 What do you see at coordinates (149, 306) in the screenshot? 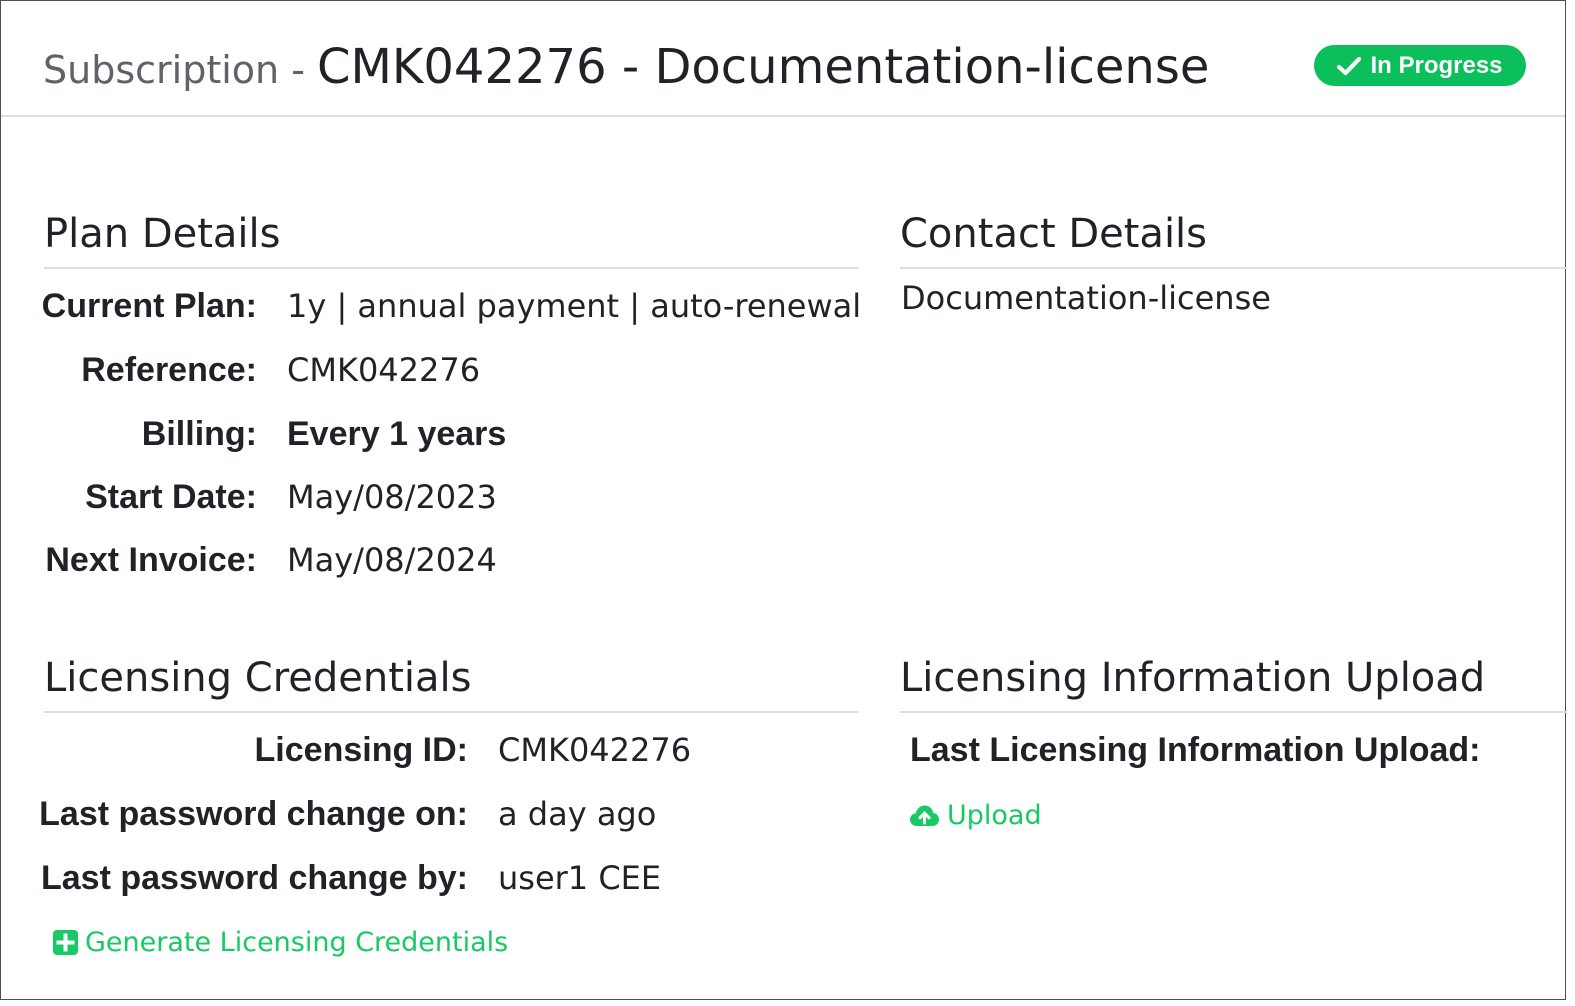
I see `current-plan-label: Current Plan:` at bounding box center [149, 306].